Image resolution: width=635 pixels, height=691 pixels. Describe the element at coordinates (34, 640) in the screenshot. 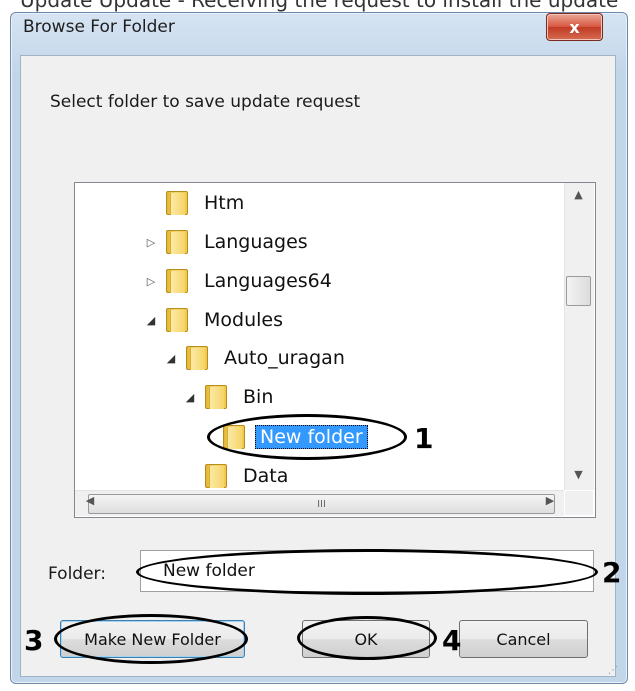

I see `callout-number-3: 3` at that location.